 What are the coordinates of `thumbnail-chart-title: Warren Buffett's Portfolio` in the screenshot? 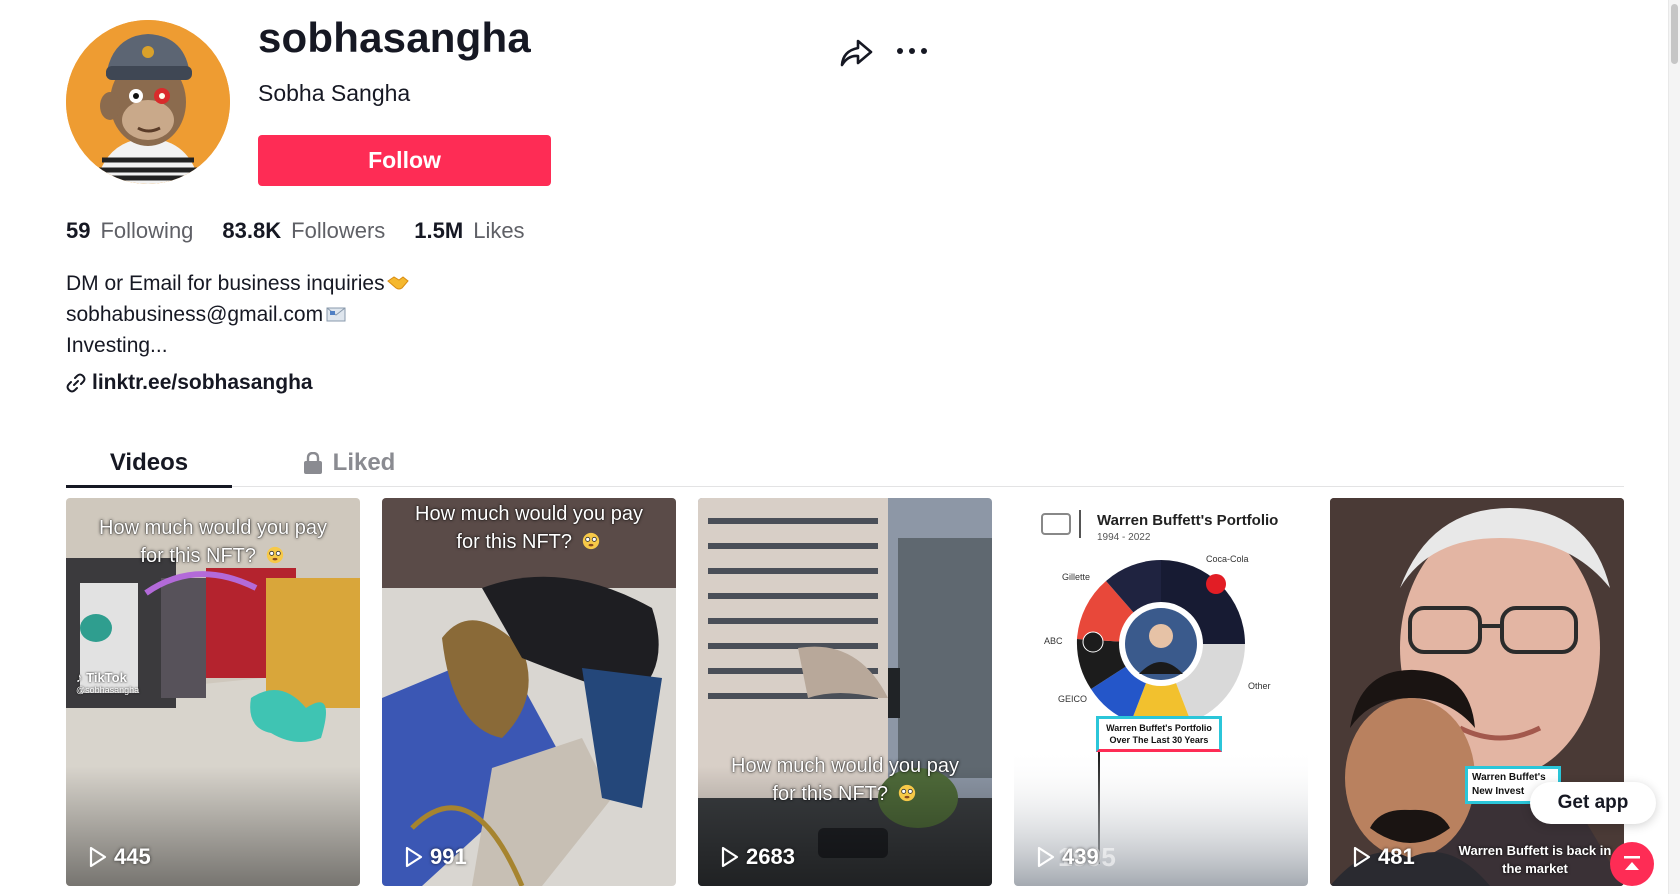 It's located at (1188, 520).